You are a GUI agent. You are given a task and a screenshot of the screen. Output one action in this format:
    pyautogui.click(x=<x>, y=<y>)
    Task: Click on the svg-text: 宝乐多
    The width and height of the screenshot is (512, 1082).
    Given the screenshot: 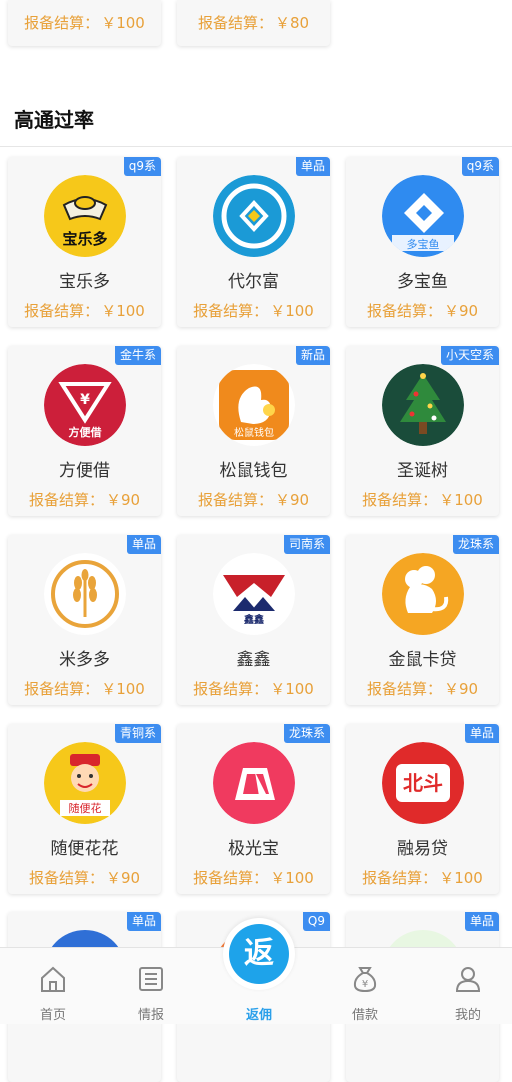 What is the action you would take?
    pyautogui.click(x=84, y=239)
    